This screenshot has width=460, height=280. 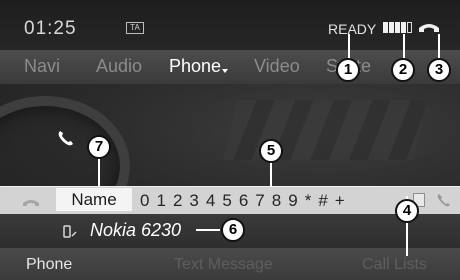 I want to click on char-star: *, so click(x=308, y=200).